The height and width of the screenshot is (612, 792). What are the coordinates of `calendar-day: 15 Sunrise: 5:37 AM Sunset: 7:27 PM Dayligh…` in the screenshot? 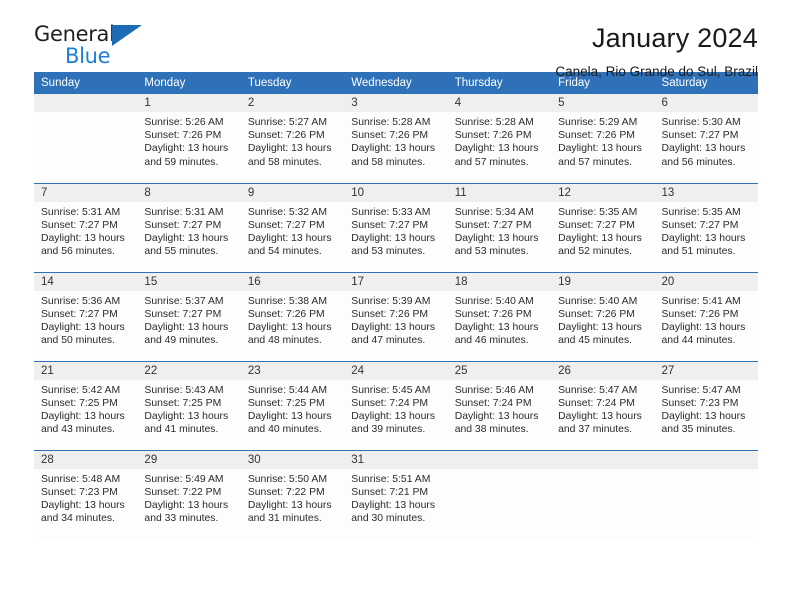 It's located at (189, 316).